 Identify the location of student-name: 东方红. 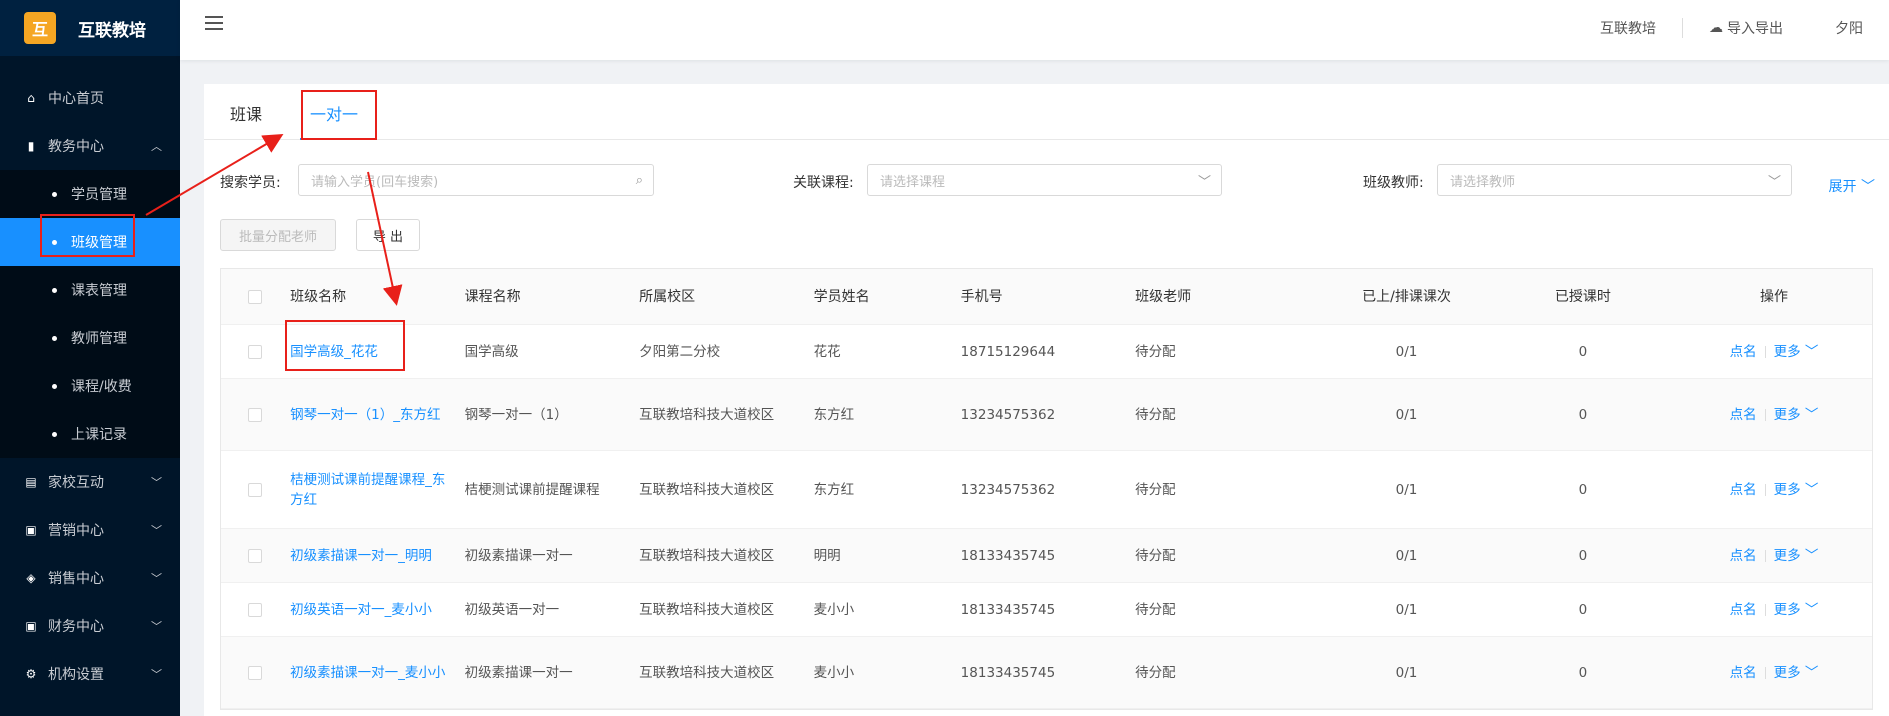
(834, 489).